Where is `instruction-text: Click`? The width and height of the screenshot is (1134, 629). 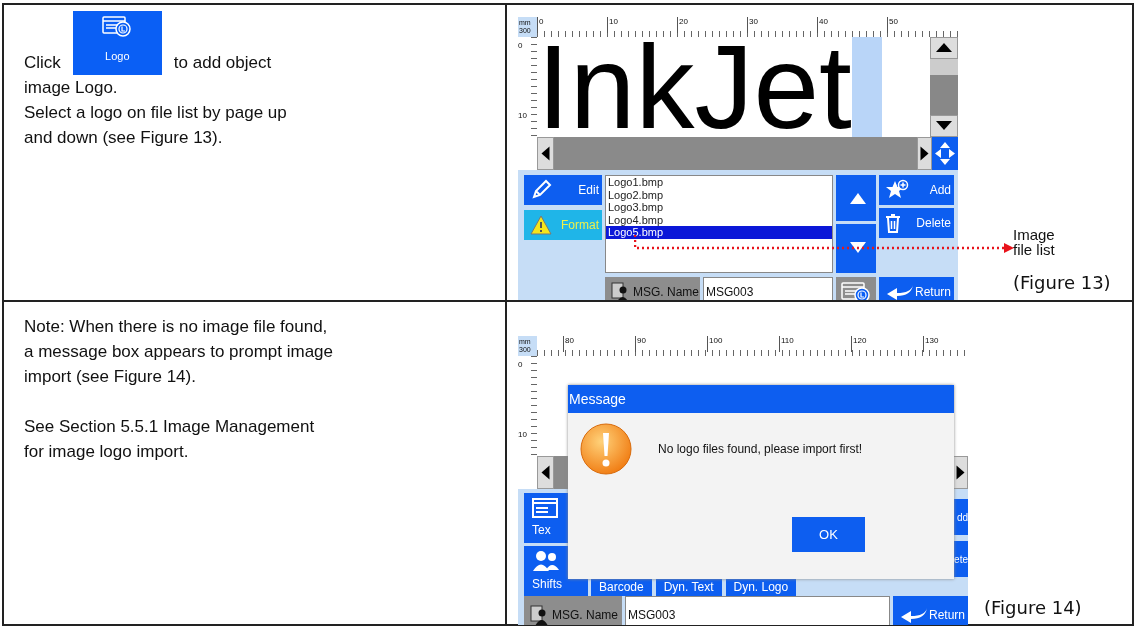
instruction-text: Click is located at coordinates (42, 63).